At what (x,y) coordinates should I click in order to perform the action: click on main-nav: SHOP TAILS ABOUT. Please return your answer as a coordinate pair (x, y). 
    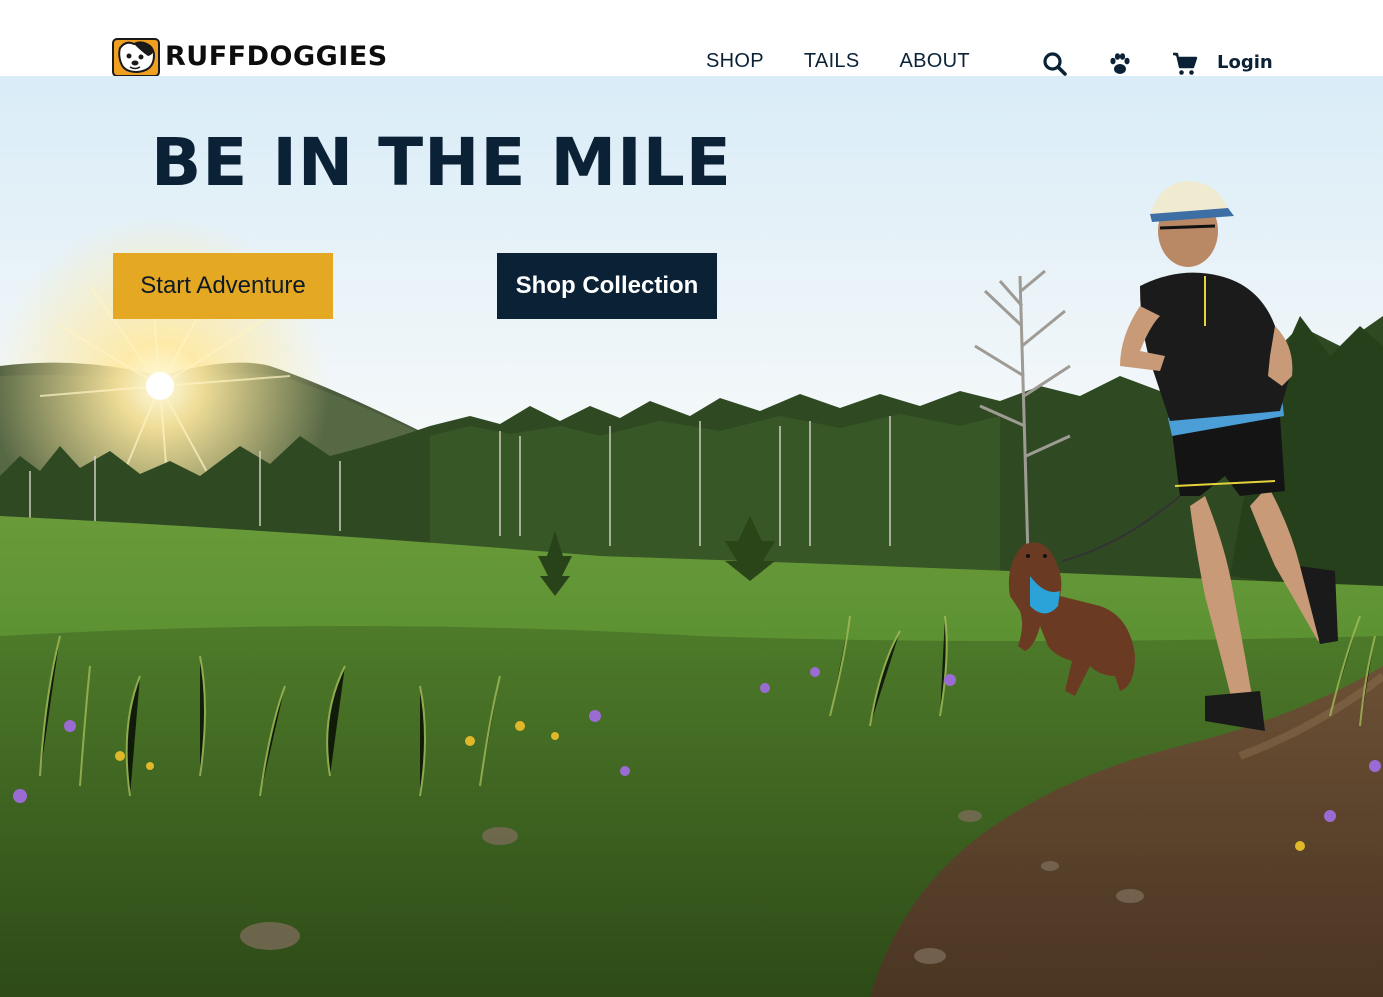
    Looking at the image, I should click on (838, 61).